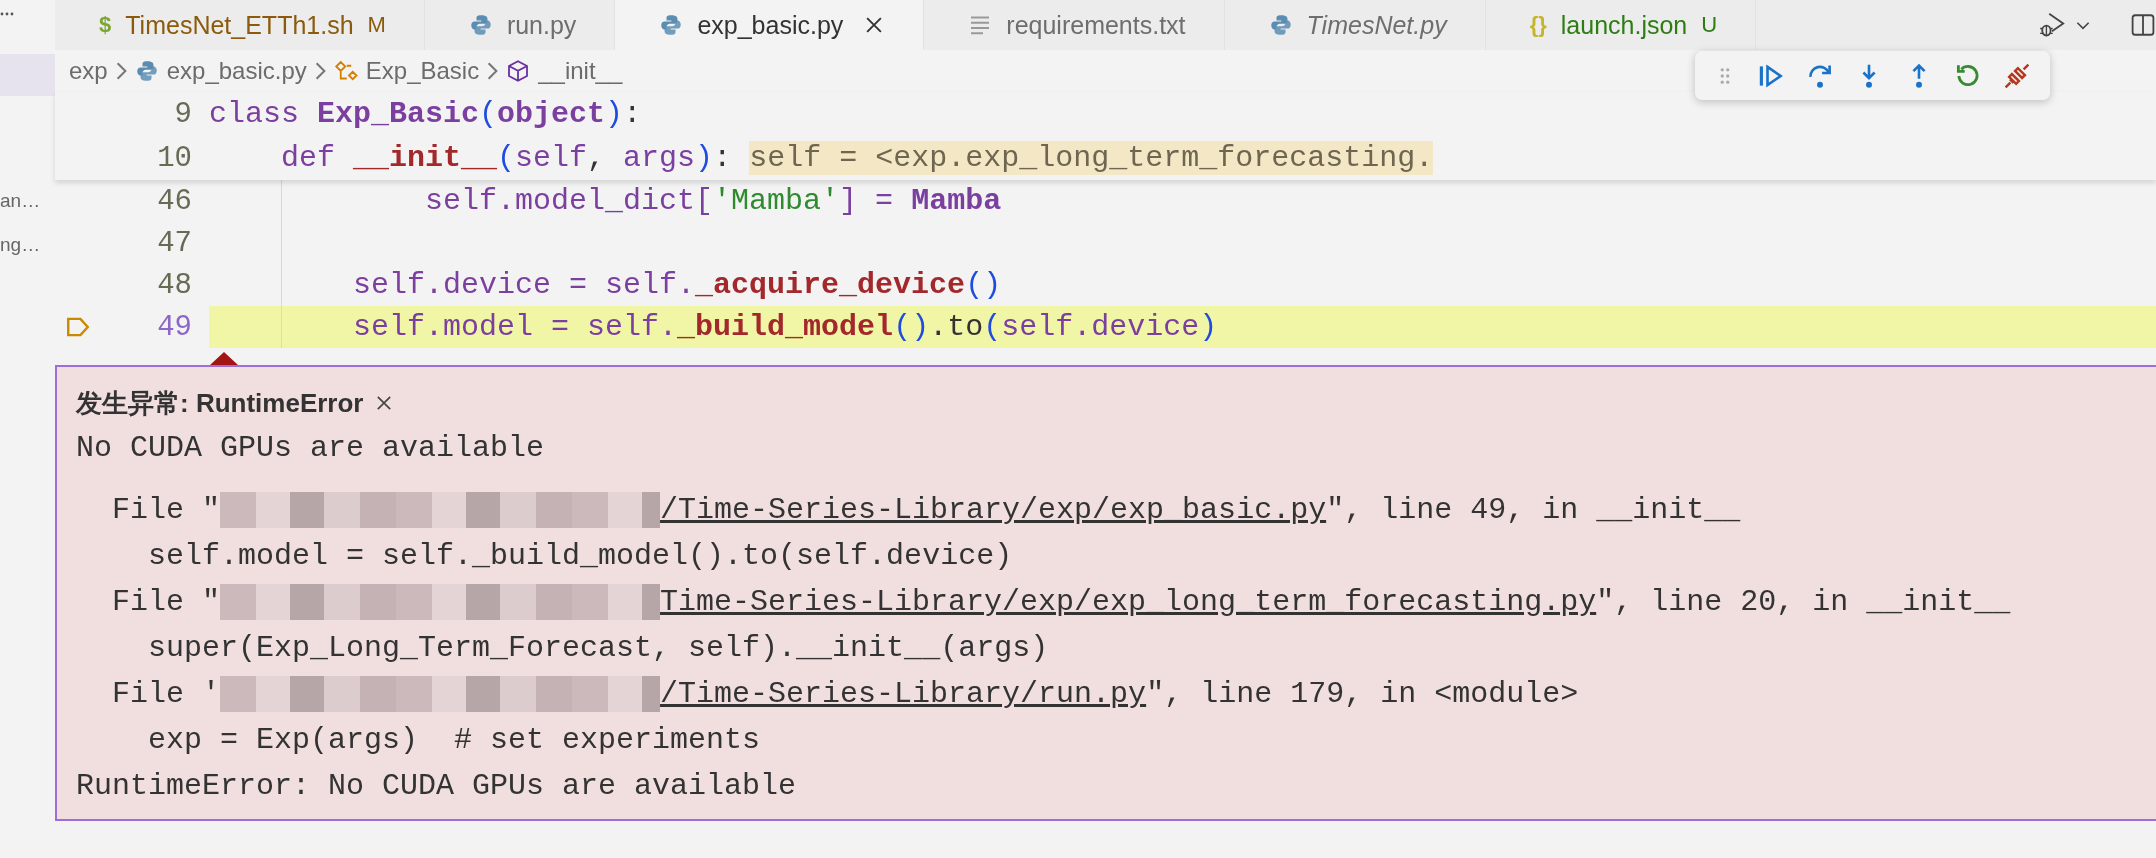 The image size is (2156, 858). What do you see at coordinates (2017, 75) in the screenshot?
I see `disconnect-icon` at bounding box center [2017, 75].